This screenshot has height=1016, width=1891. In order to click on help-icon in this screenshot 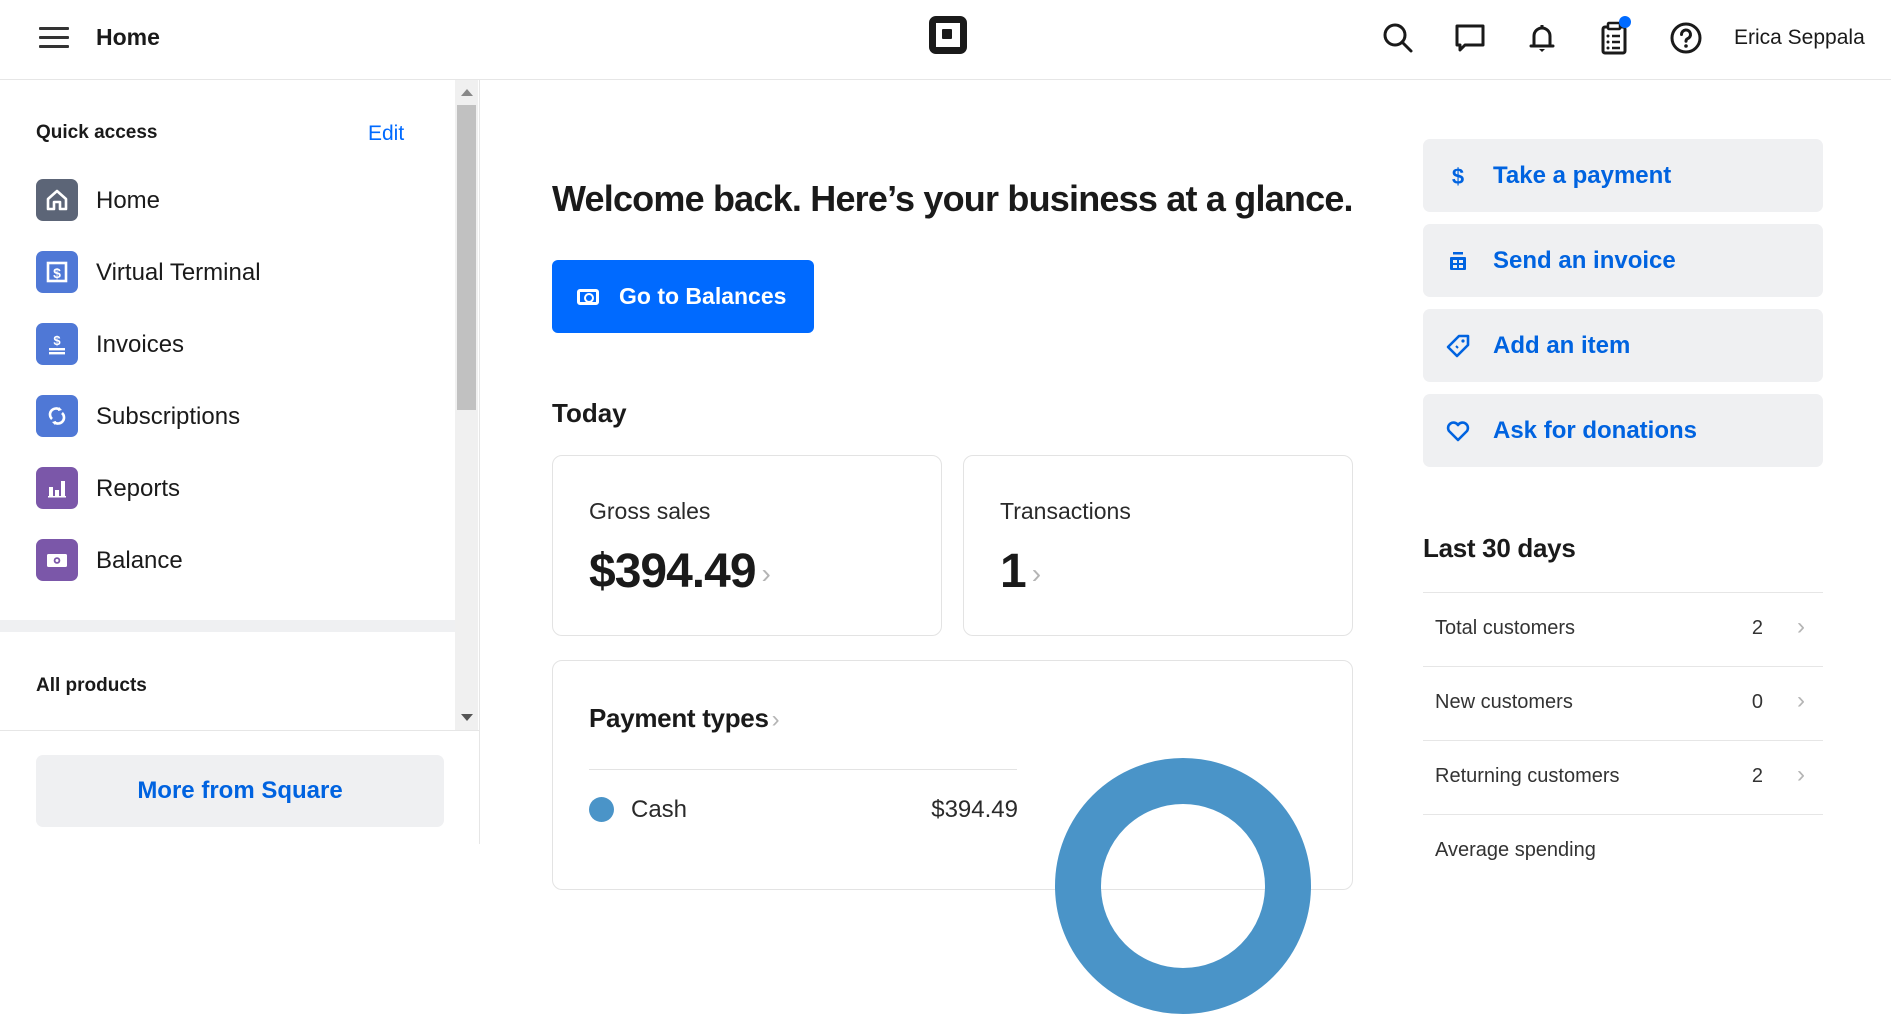, I will do `click(1686, 38)`.